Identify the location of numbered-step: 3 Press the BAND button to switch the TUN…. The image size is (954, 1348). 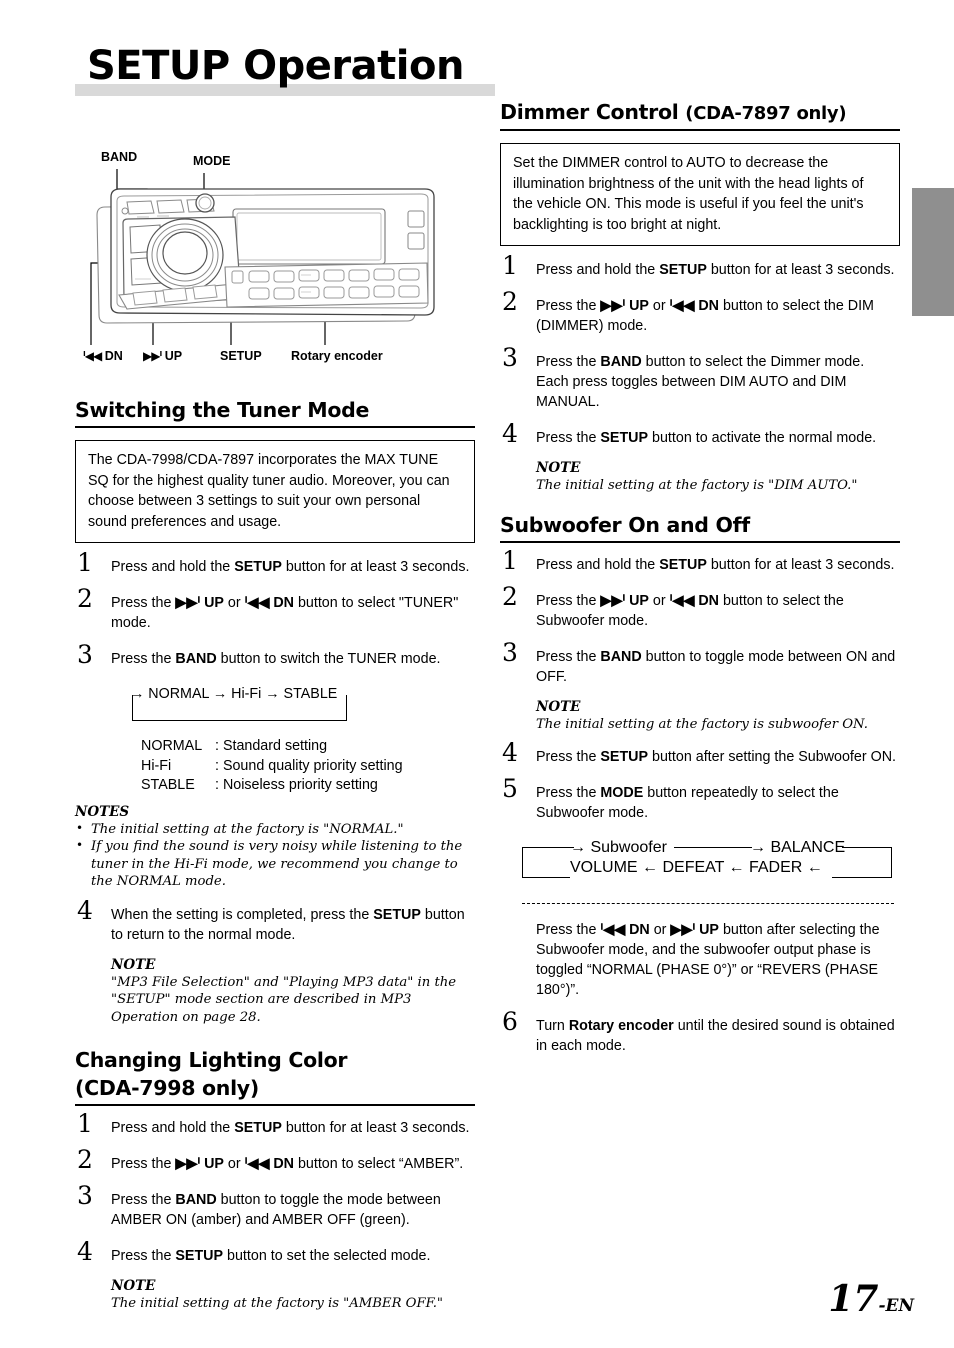
(275, 655).